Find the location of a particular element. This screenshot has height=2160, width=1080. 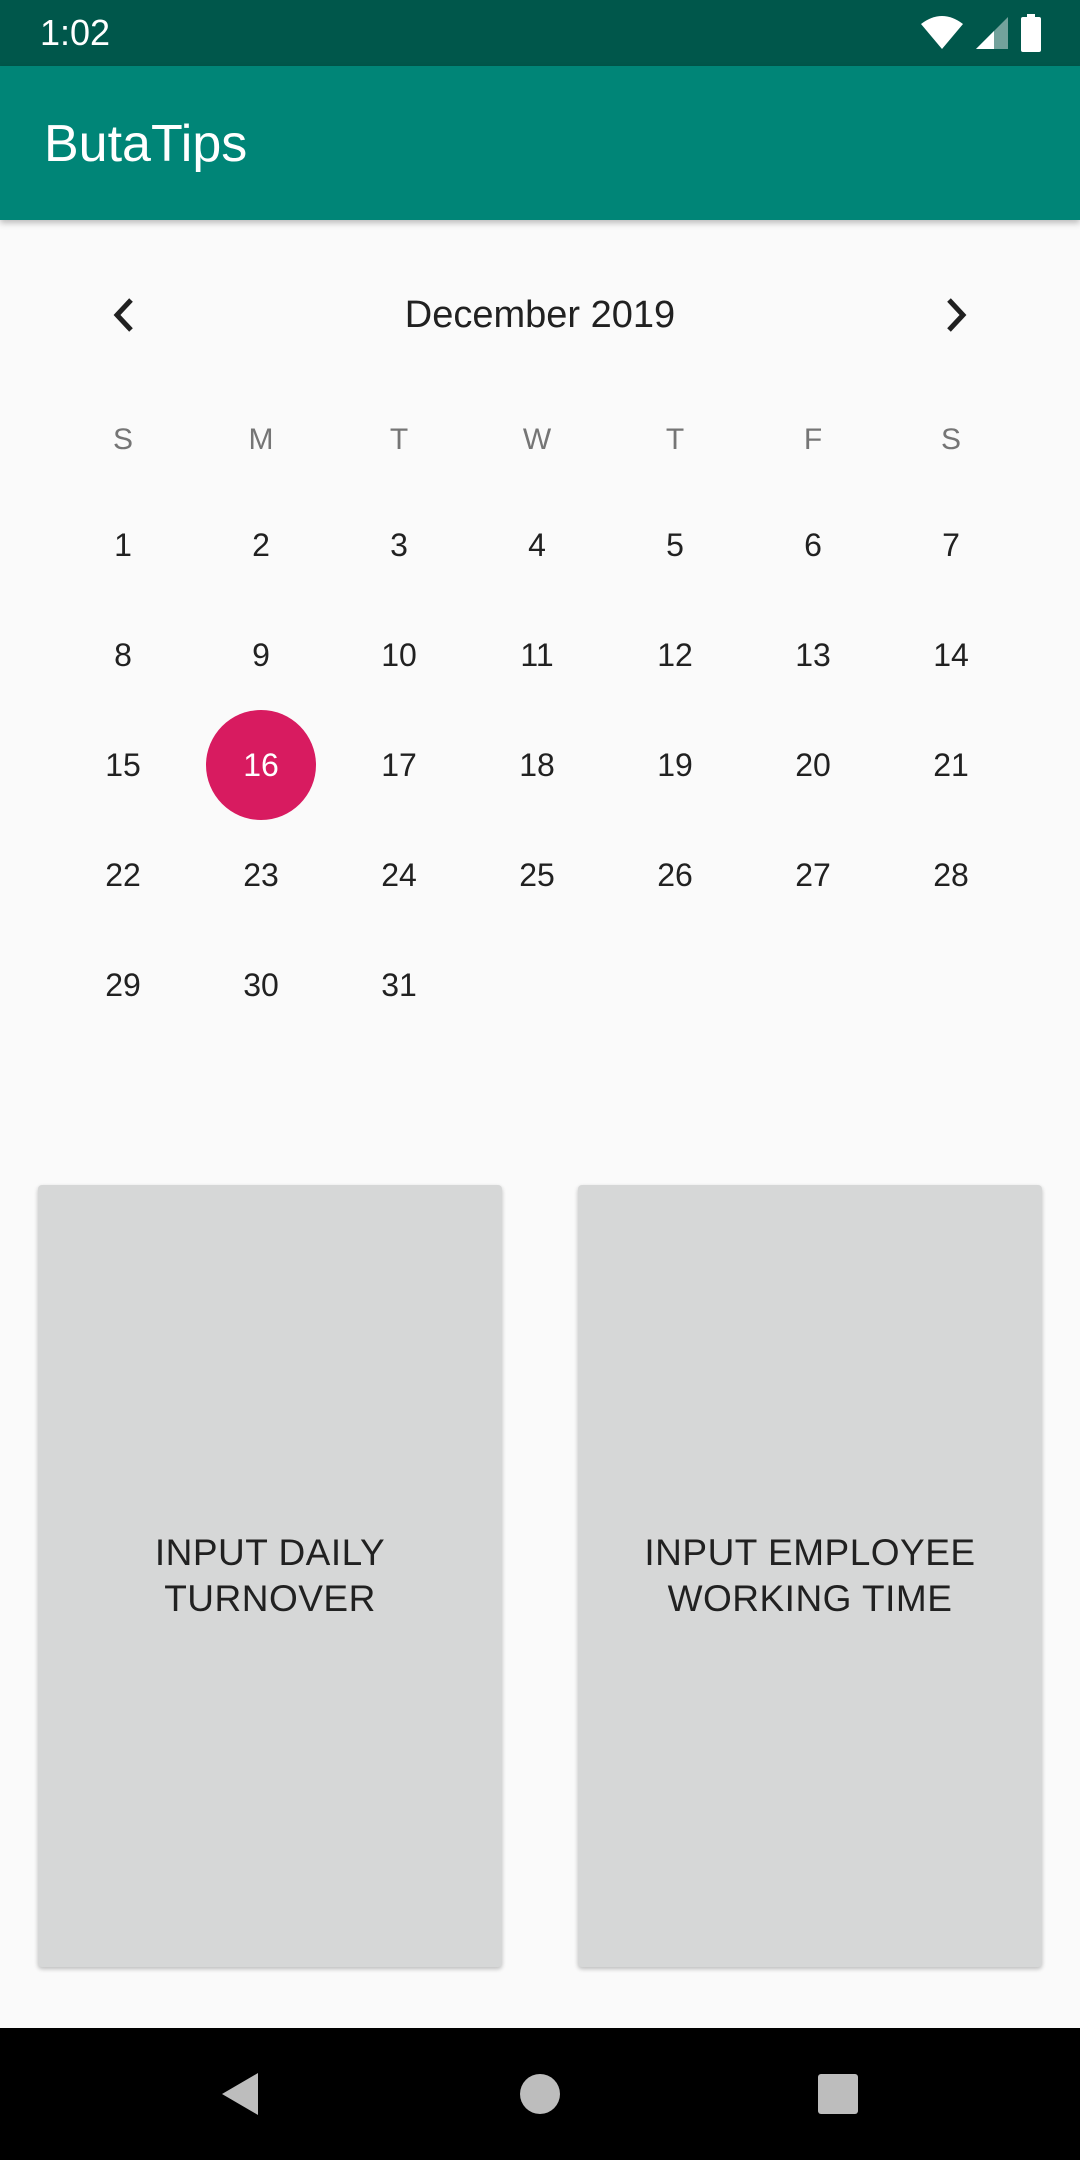

day-cell: 7 is located at coordinates (951, 545).